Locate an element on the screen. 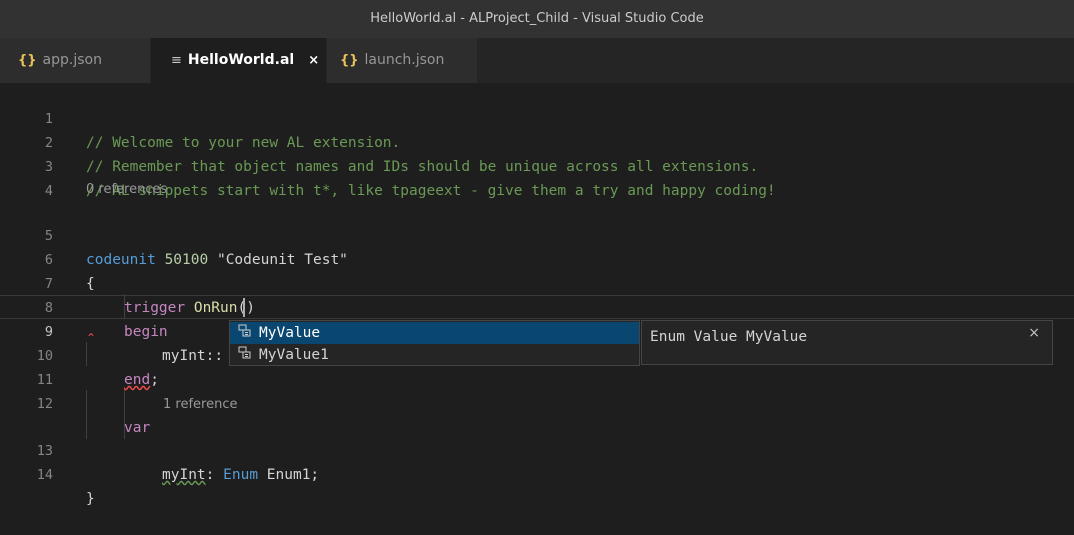 This screenshot has height=535, width=1074. file-lines-icon: ≡ is located at coordinates (176, 60).